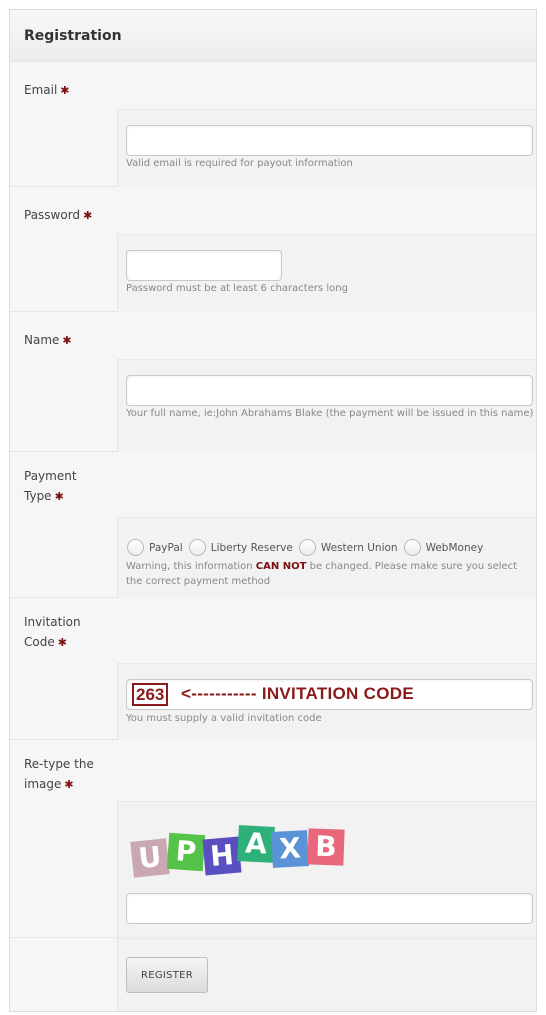 The height and width of the screenshot is (1015, 546). I want to click on register-button: REGISTER, so click(167, 975).